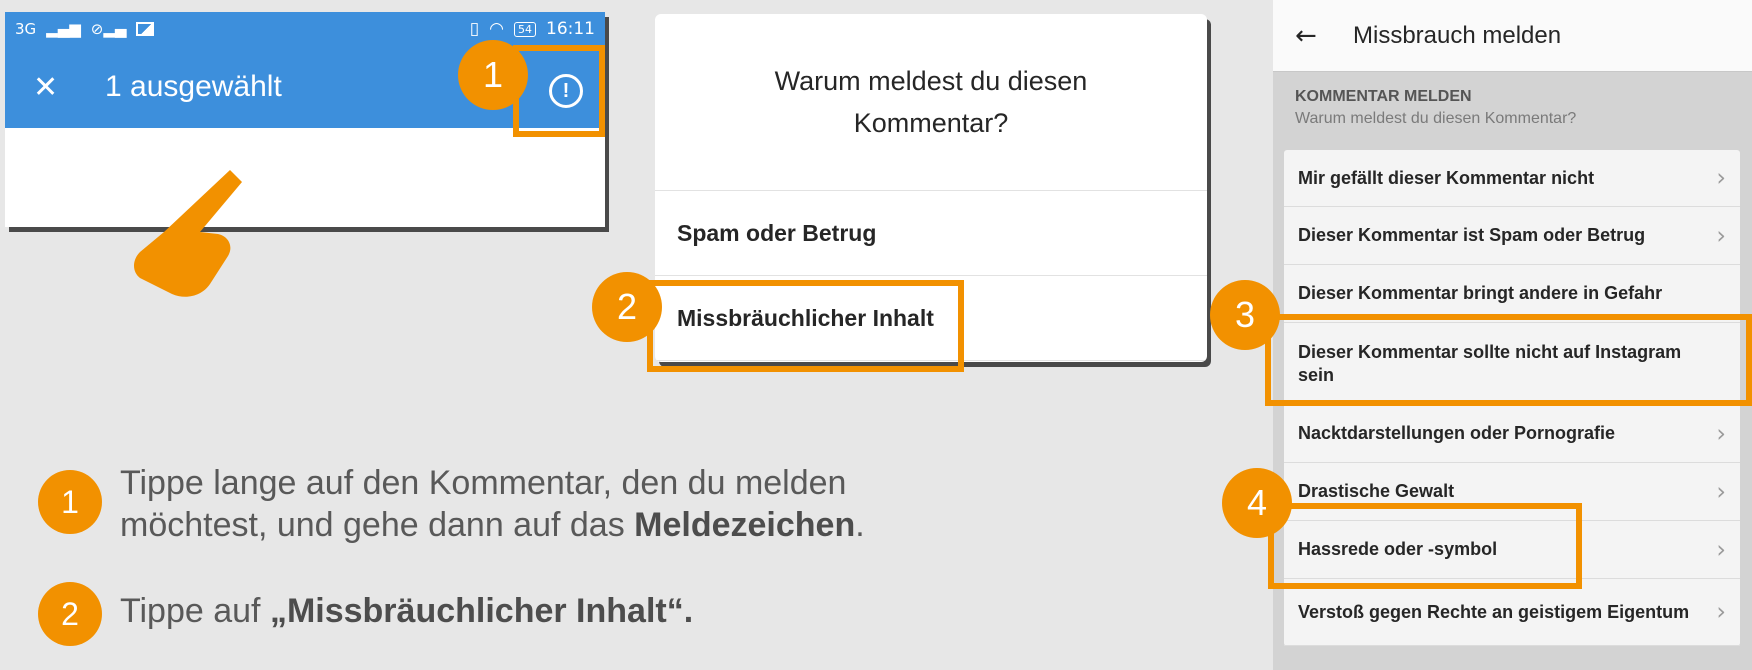 The width and height of the screenshot is (1752, 670). What do you see at coordinates (1457, 35) in the screenshot?
I see `report-title: Missbrauch melden` at bounding box center [1457, 35].